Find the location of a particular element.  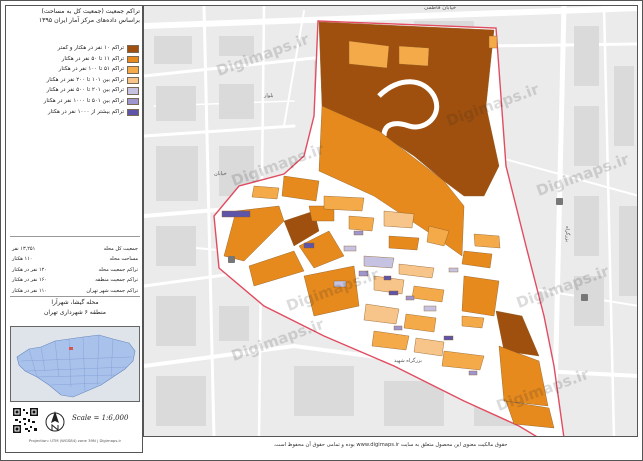

legend-label: تراکم بین ۱۰۱ تا ۲۰۰ نفر در هکتار is located at coordinates (85, 79).